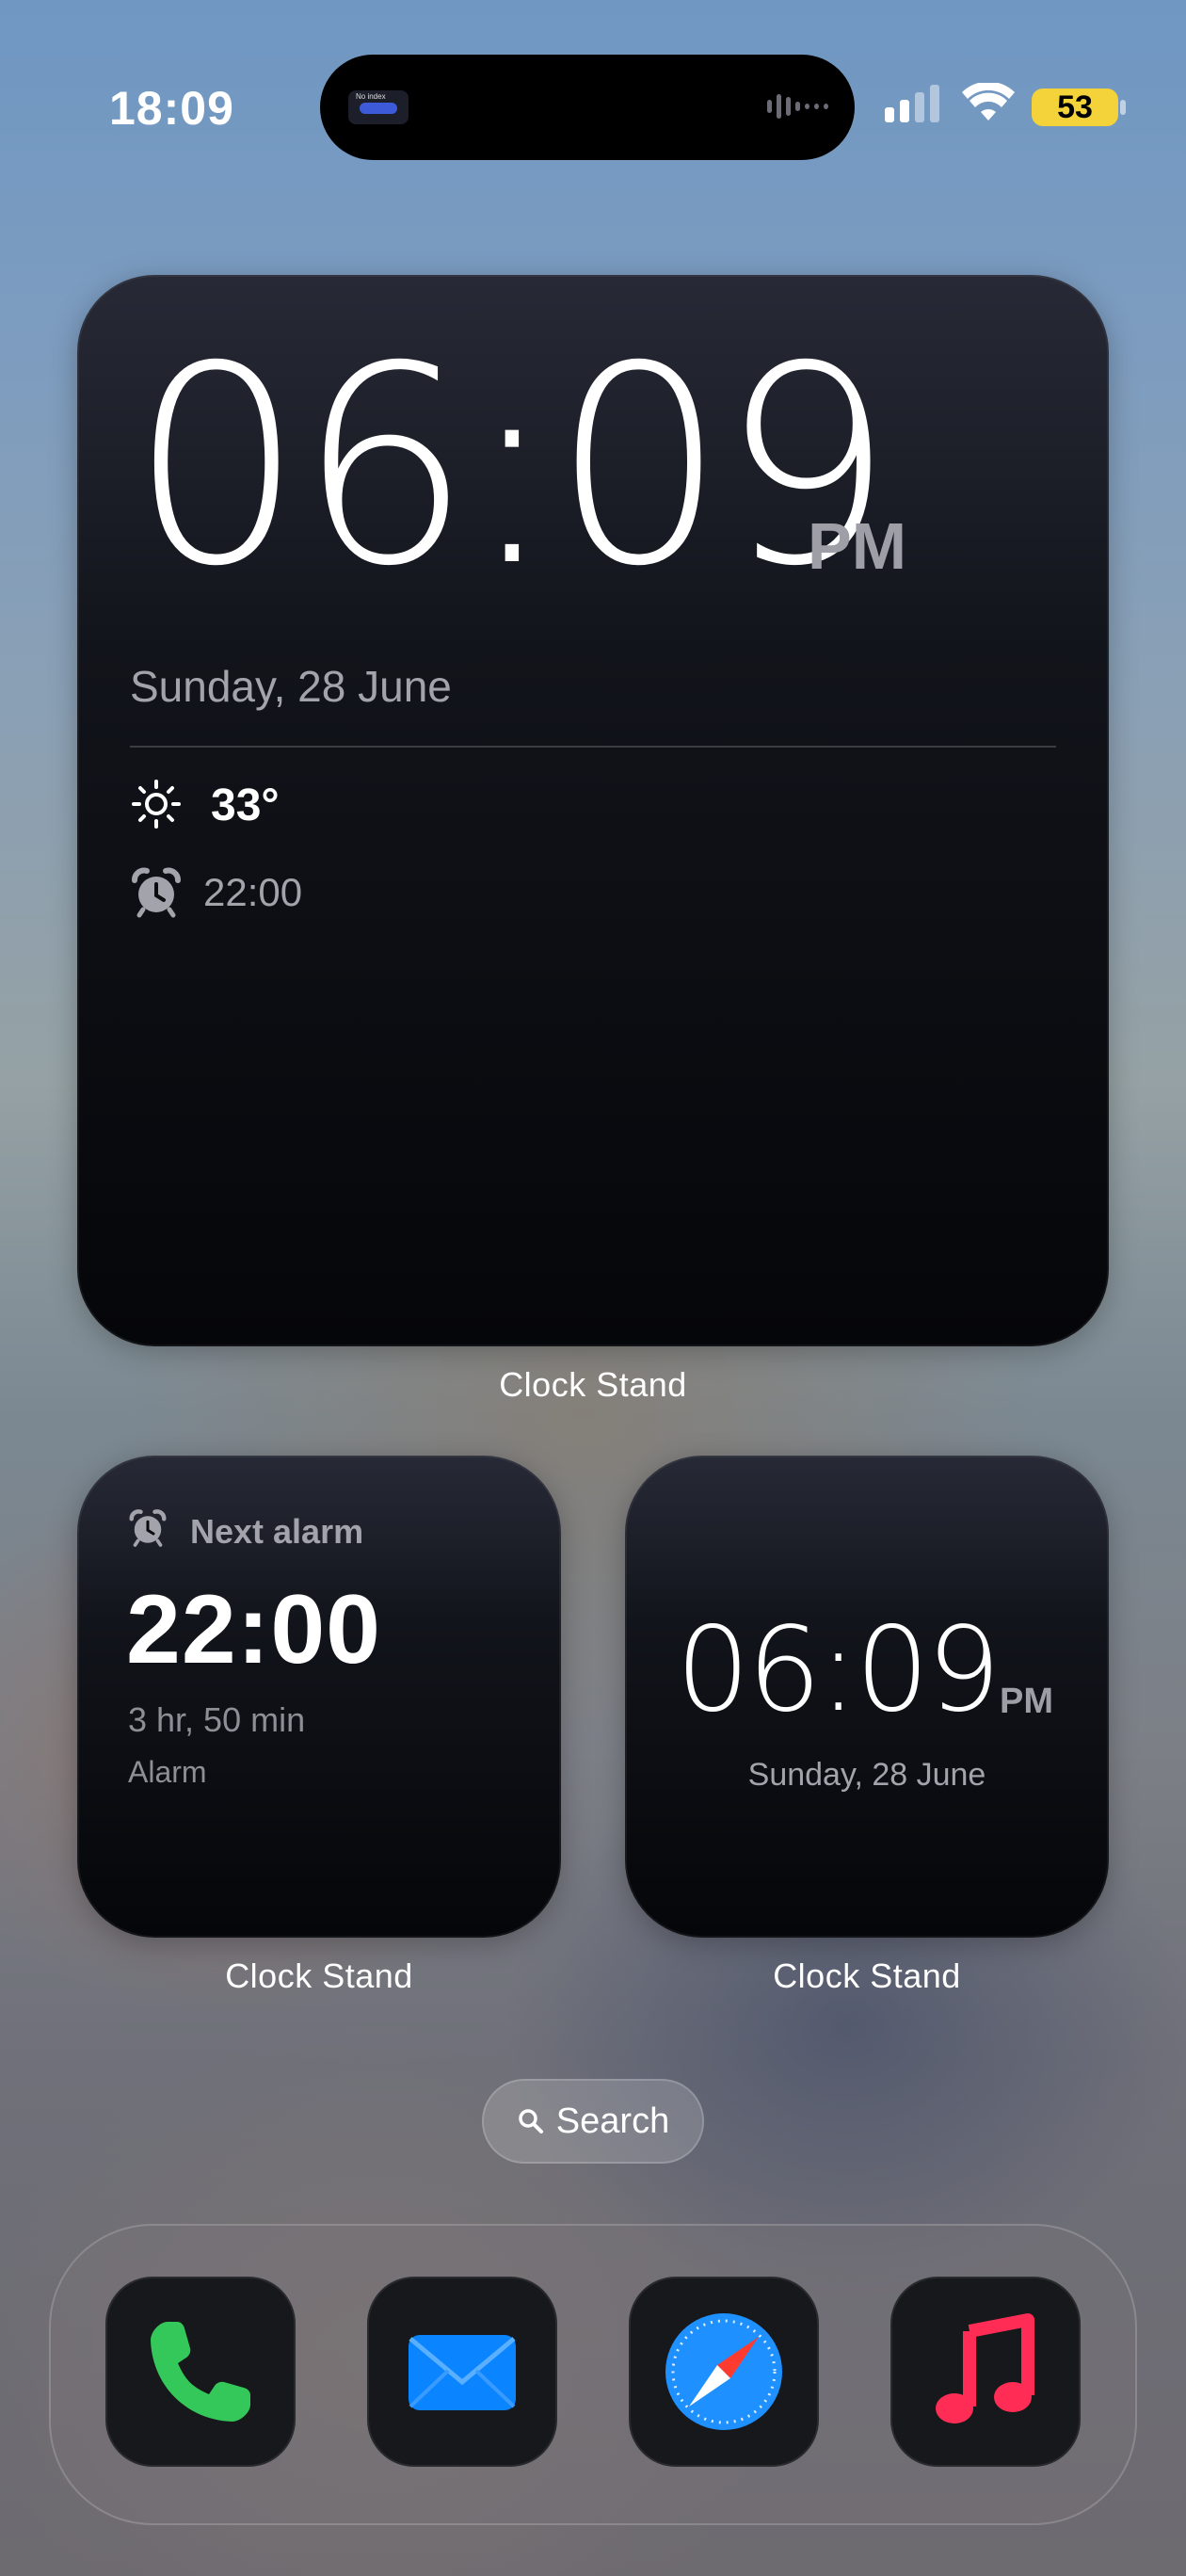  What do you see at coordinates (1026, 1701) in the screenshot?
I see `small-clock-ampm: PM` at bounding box center [1026, 1701].